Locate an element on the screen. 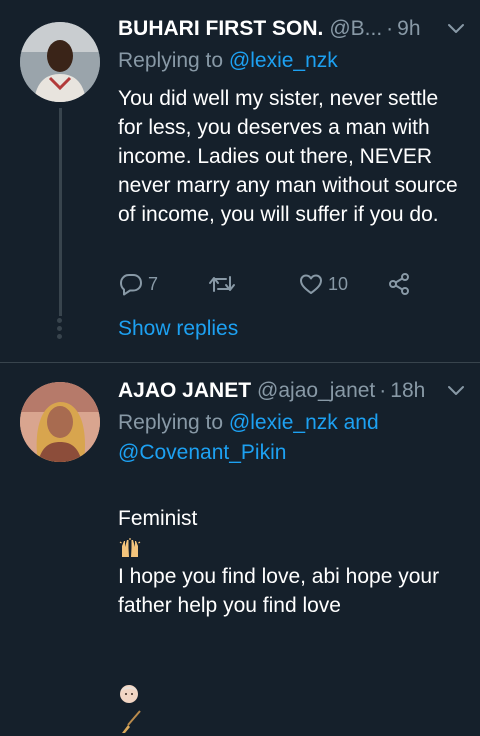 The image size is (480, 736). timestamp: 9h is located at coordinates (408, 29).